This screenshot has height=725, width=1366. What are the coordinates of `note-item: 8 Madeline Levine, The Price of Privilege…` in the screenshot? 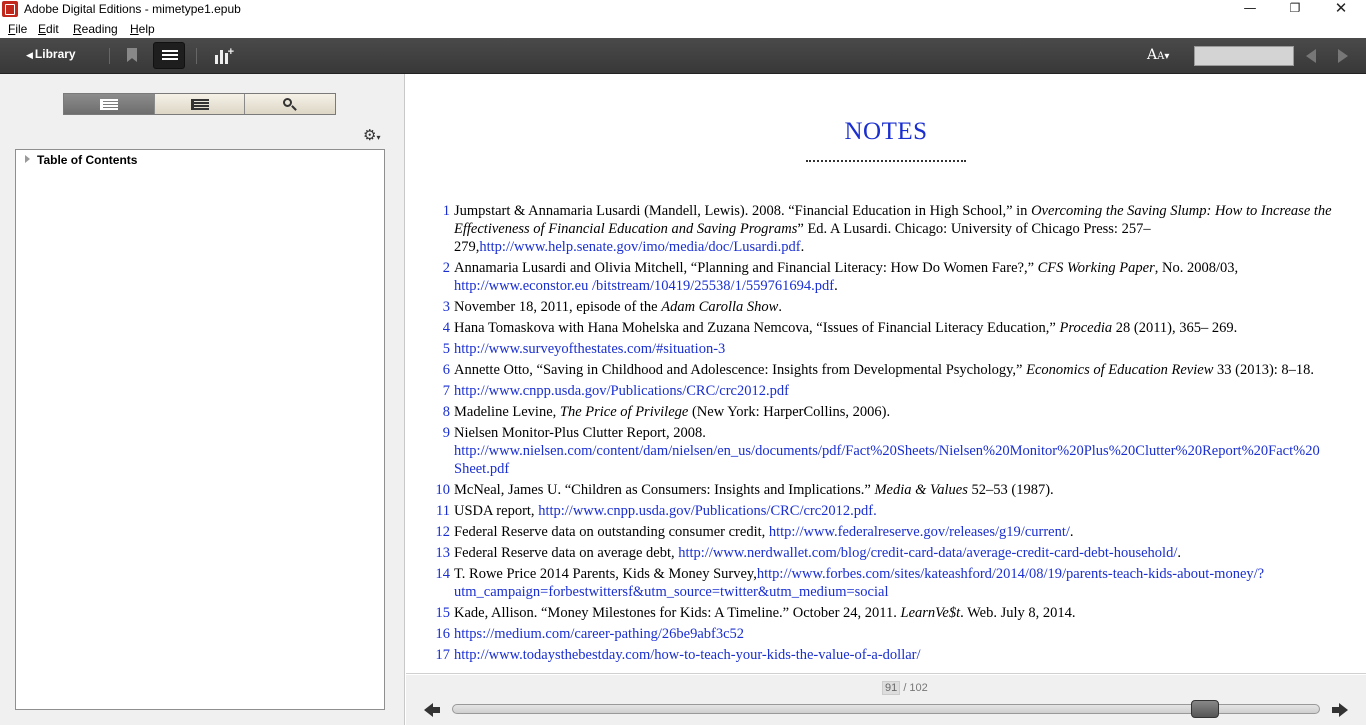 It's located at (885, 412).